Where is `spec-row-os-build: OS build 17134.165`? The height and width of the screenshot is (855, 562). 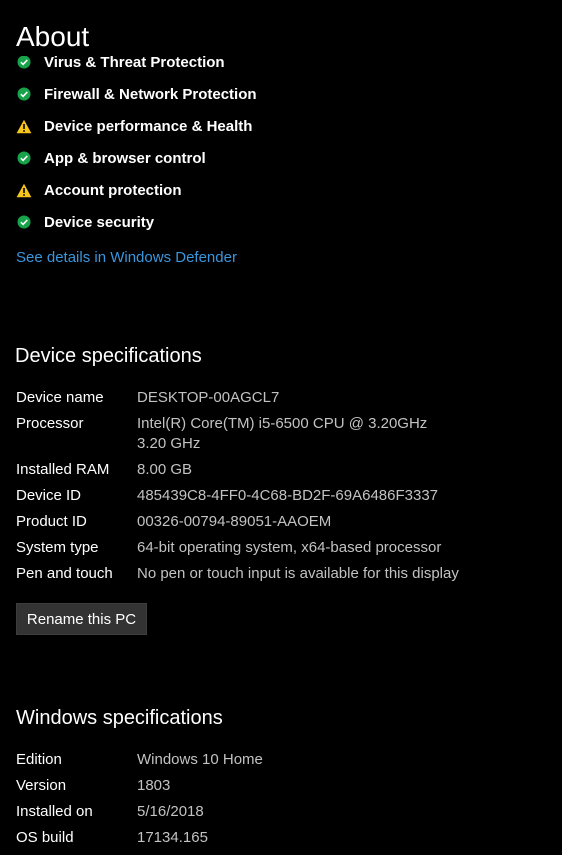 spec-row-os-build: OS build 17134.165 is located at coordinates (241, 841).